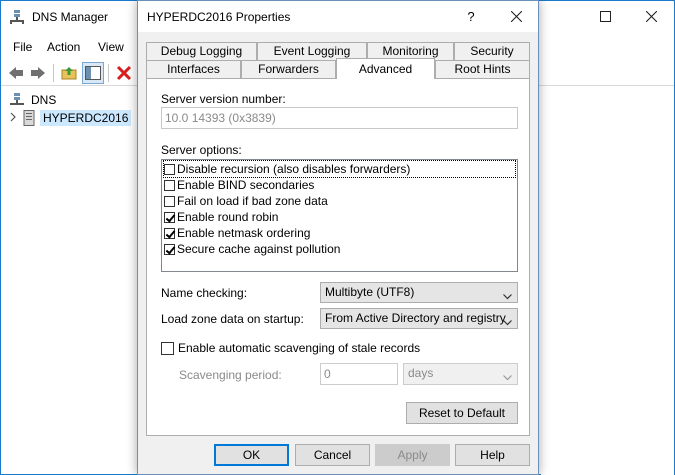 The width and height of the screenshot is (675, 475). I want to click on tab-root-hints: Root Hints, so click(482, 69).